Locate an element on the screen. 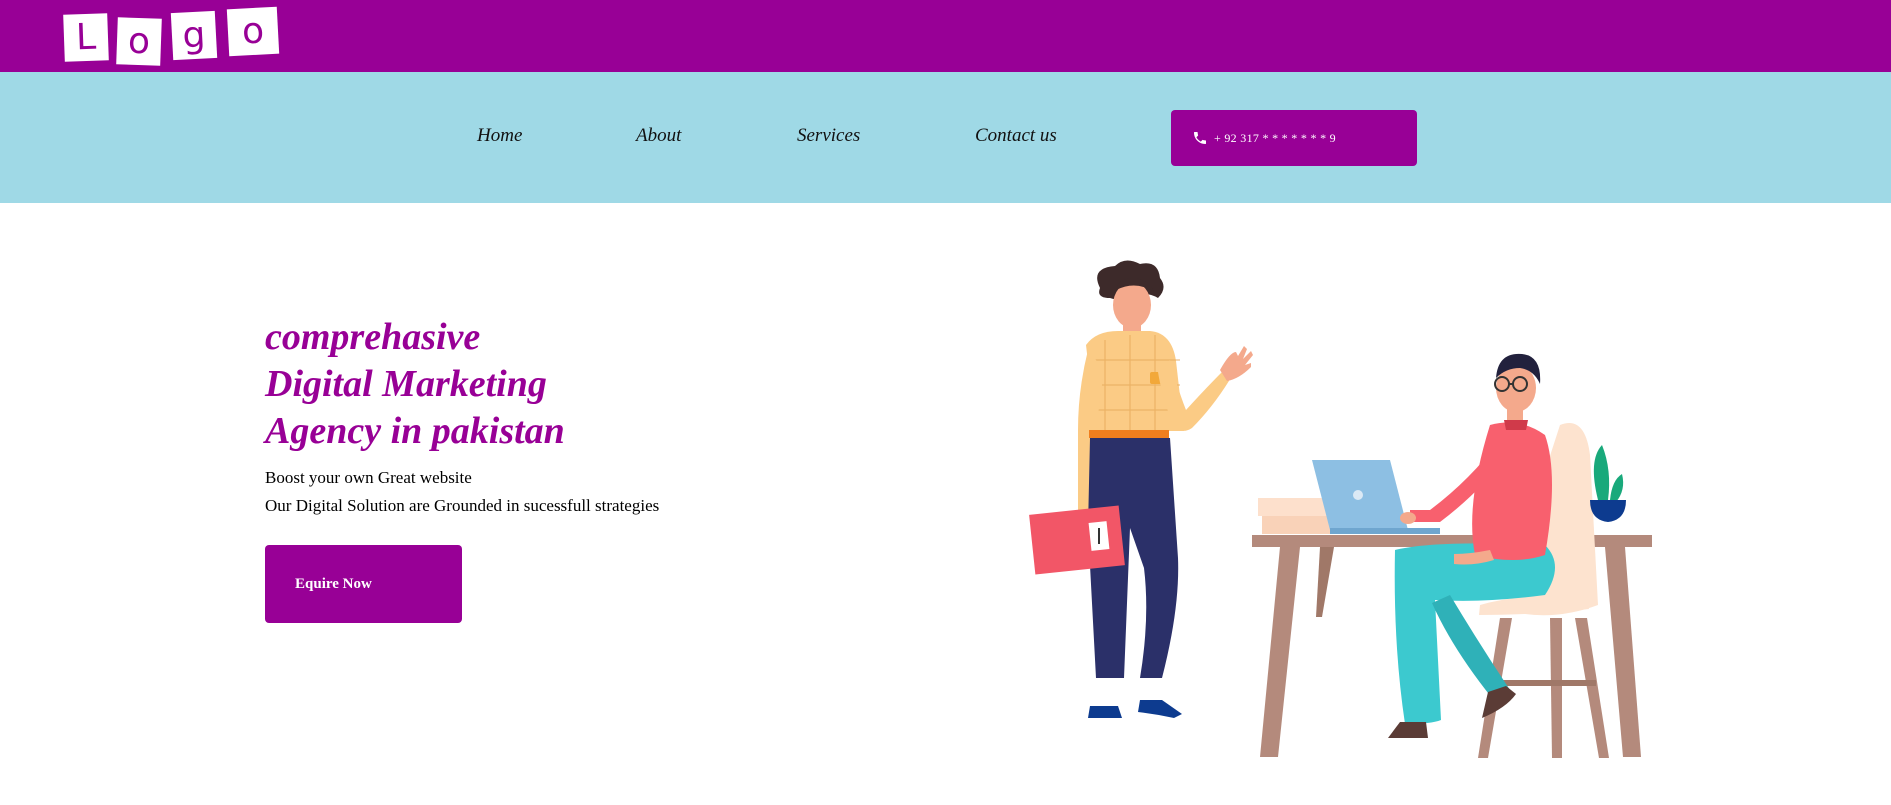 The height and width of the screenshot is (805, 1891). logo-letter-2: o is located at coordinates (139, 41).